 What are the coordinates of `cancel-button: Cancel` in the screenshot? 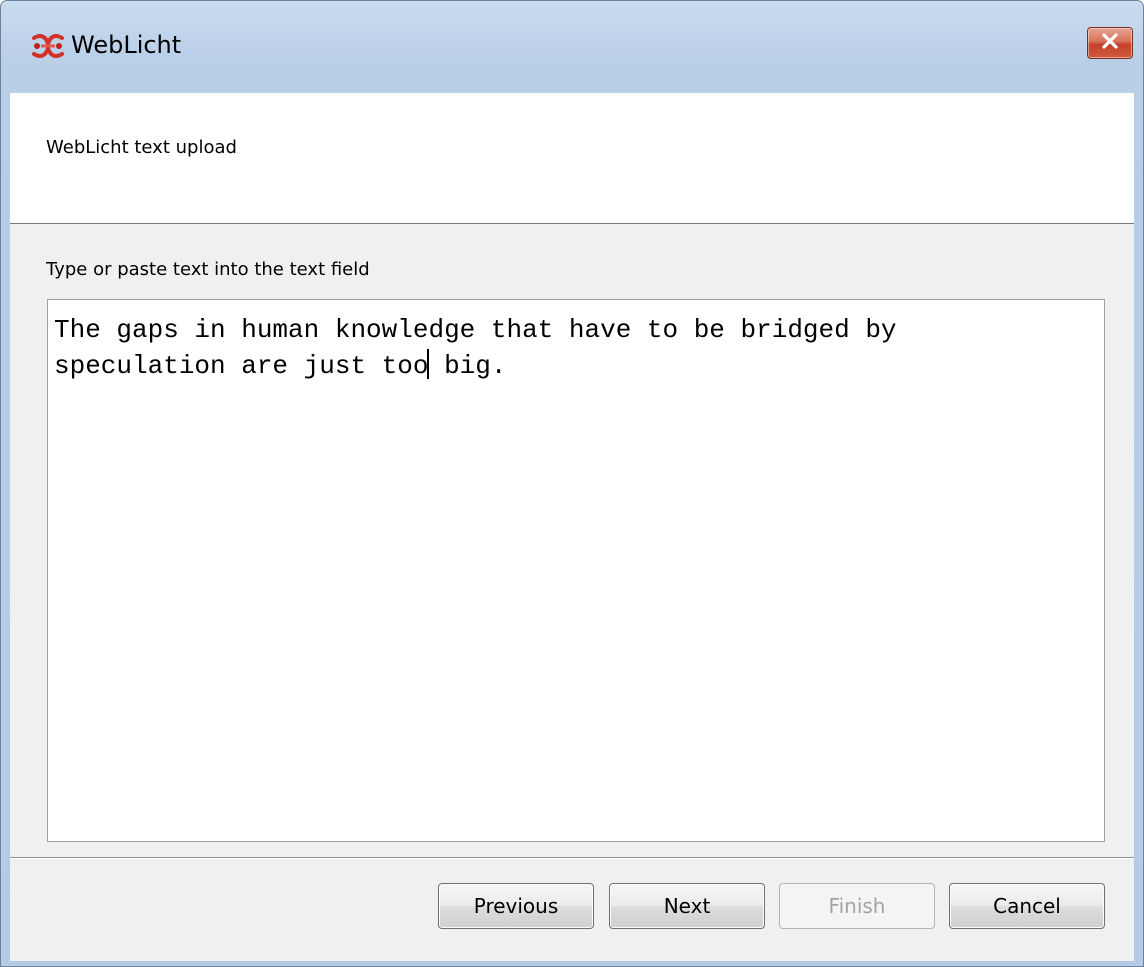 It's located at (1027, 906).